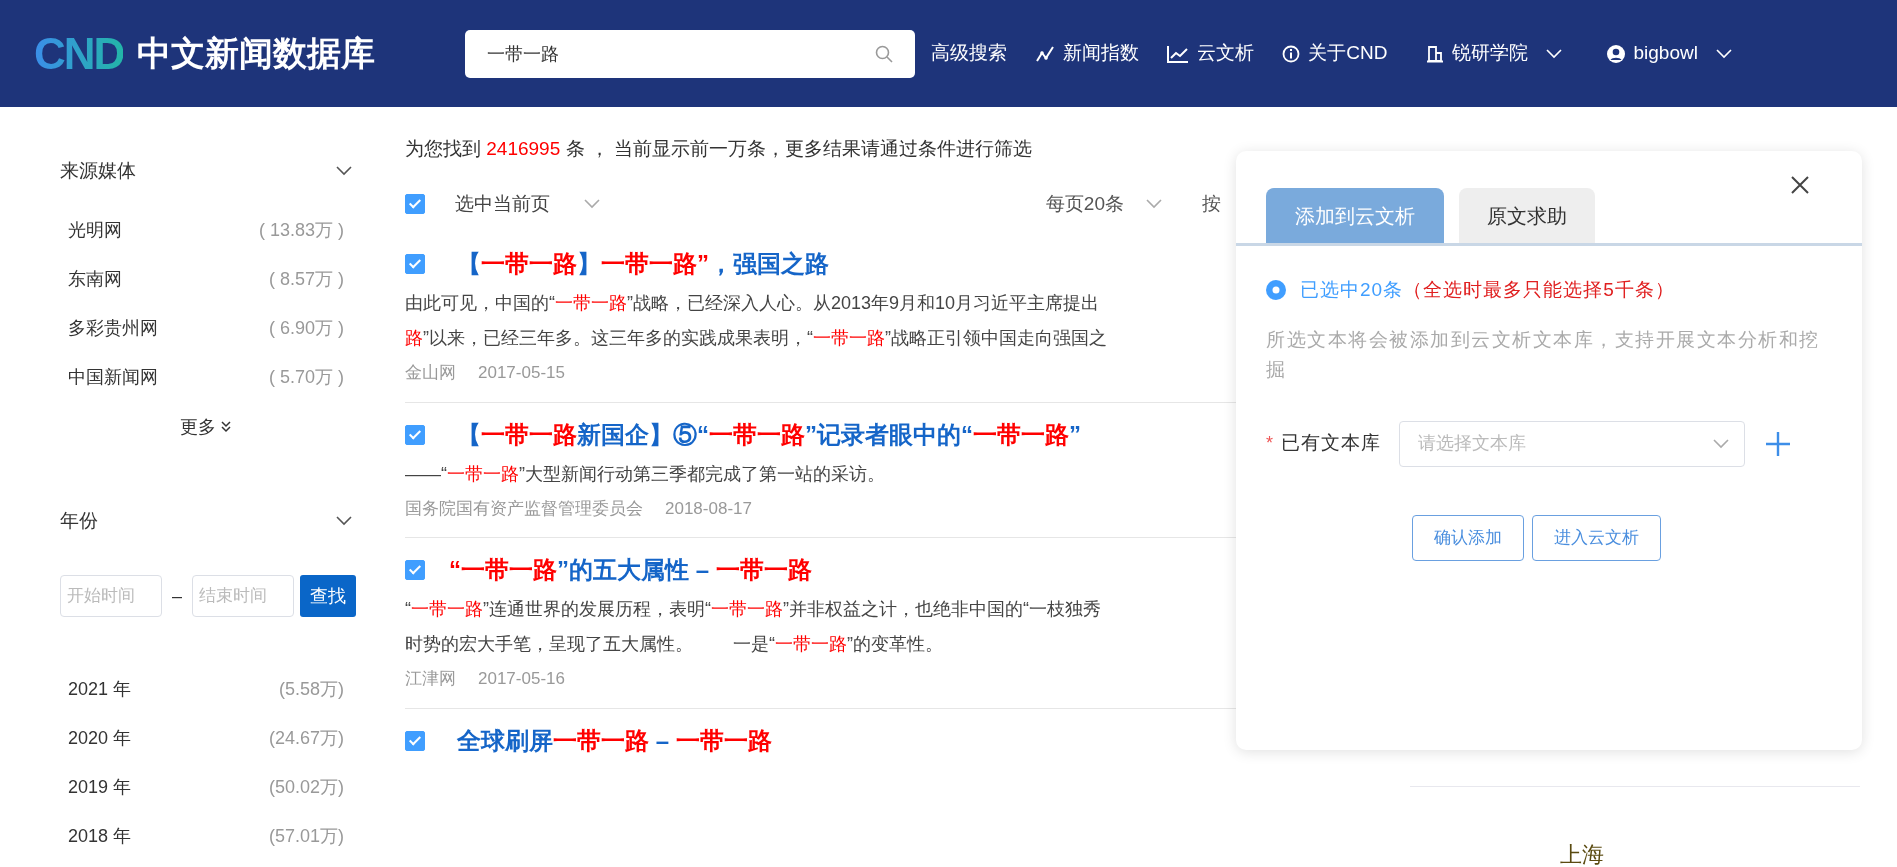 This screenshot has height=867, width=1897. Describe the element at coordinates (1335, 53) in the screenshot. I see `nav-link: 关于CND` at that location.